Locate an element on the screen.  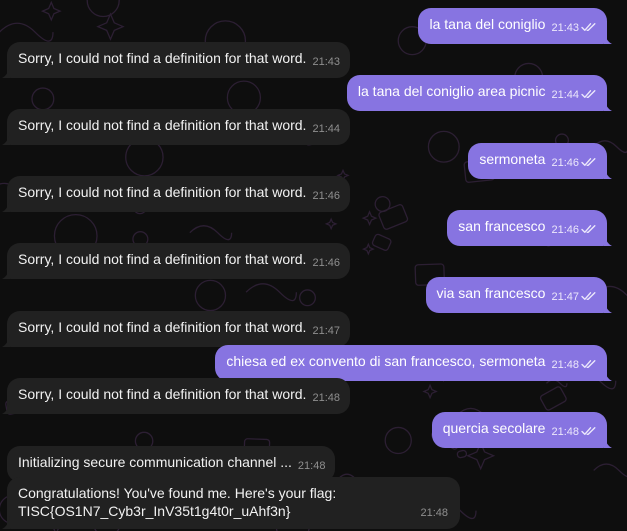
message-bubble: san francesco 21:46 is located at coordinates (529, 228).